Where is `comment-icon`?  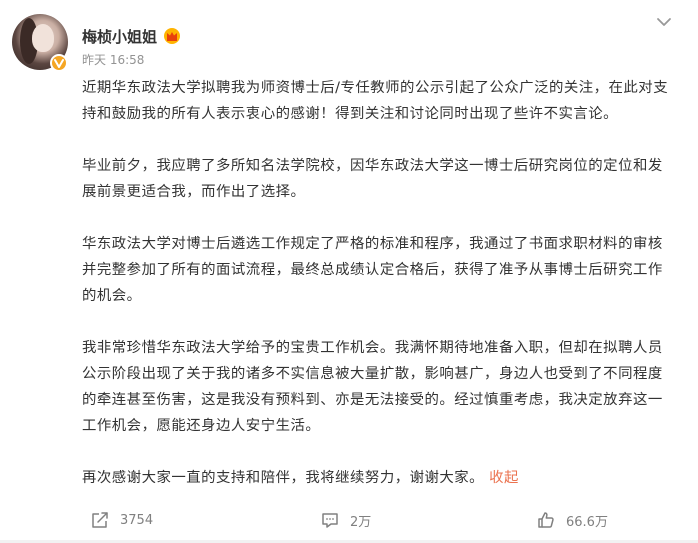 comment-icon is located at coordinates (330, 520).